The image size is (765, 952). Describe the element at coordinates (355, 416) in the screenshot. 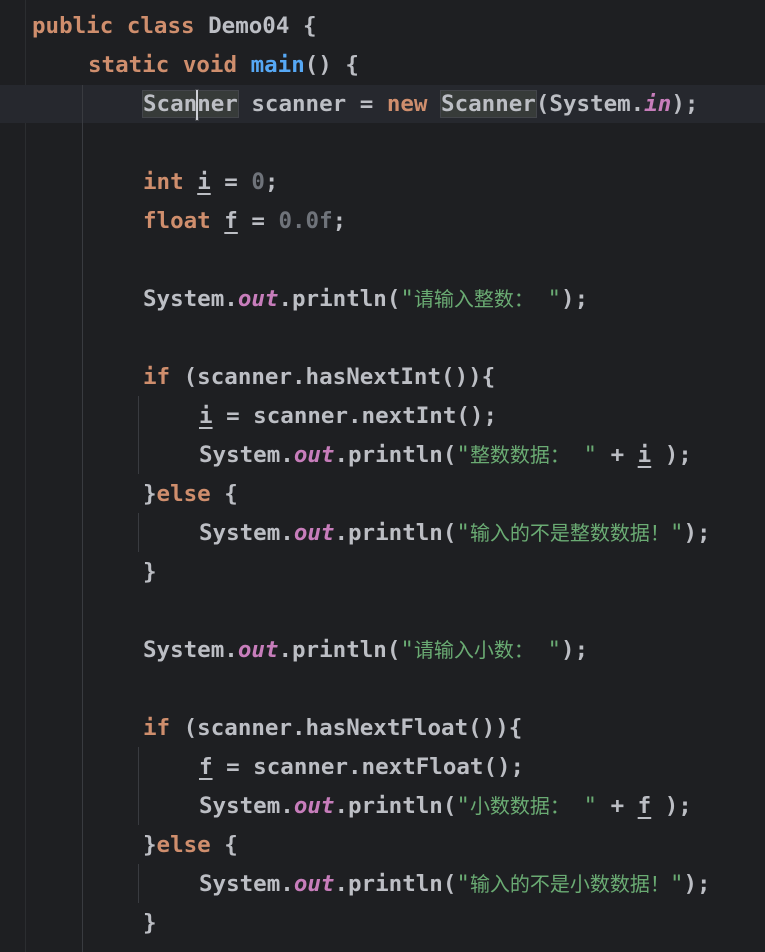

I see `code-text: = scanner.nextInt();` at that location.